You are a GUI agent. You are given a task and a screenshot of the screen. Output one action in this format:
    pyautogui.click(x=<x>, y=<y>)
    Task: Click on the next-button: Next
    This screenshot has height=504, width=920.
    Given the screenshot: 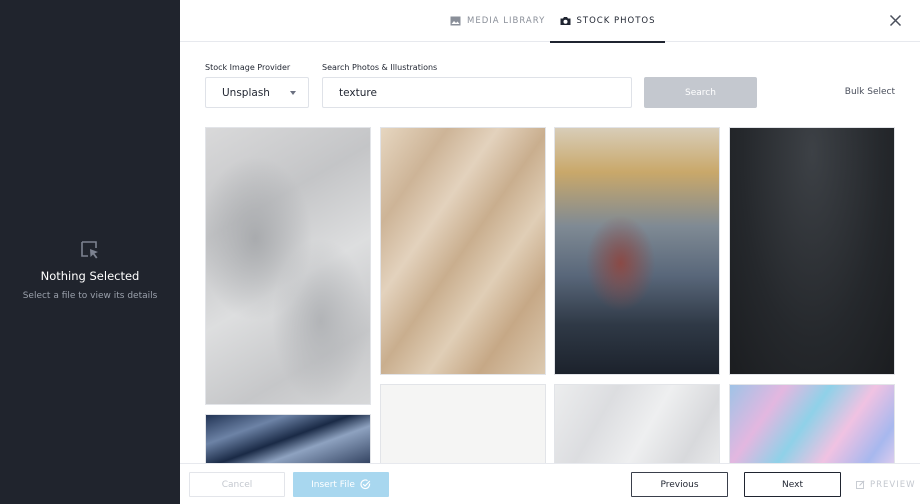 What is the action you would take?
    pyautogui.click(x=792, y=484)
    